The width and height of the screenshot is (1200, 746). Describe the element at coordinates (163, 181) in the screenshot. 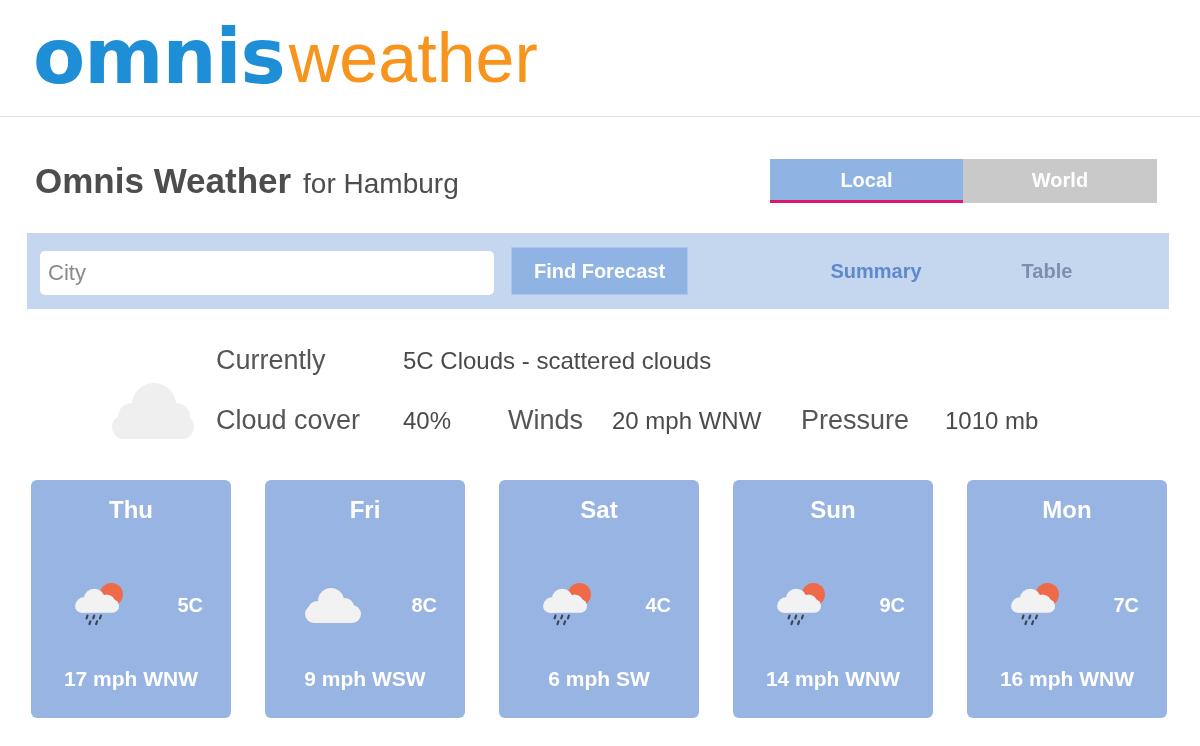

I see `page-title: Omnis Weather` at that location.